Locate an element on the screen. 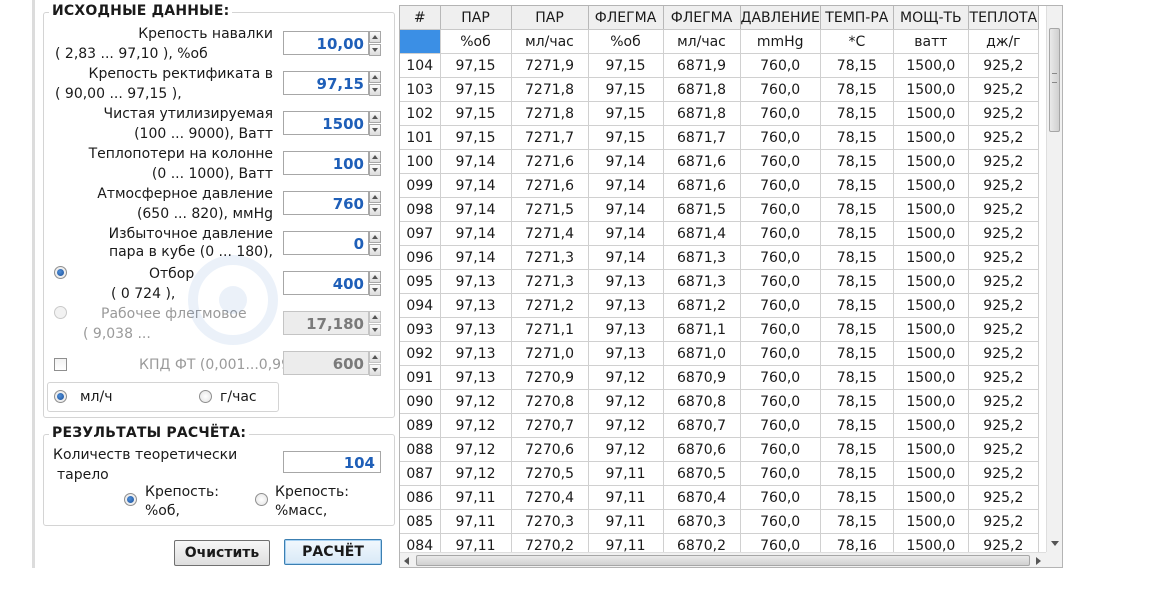  table-cell: 7271,3 is located at coordinates (550, 257).